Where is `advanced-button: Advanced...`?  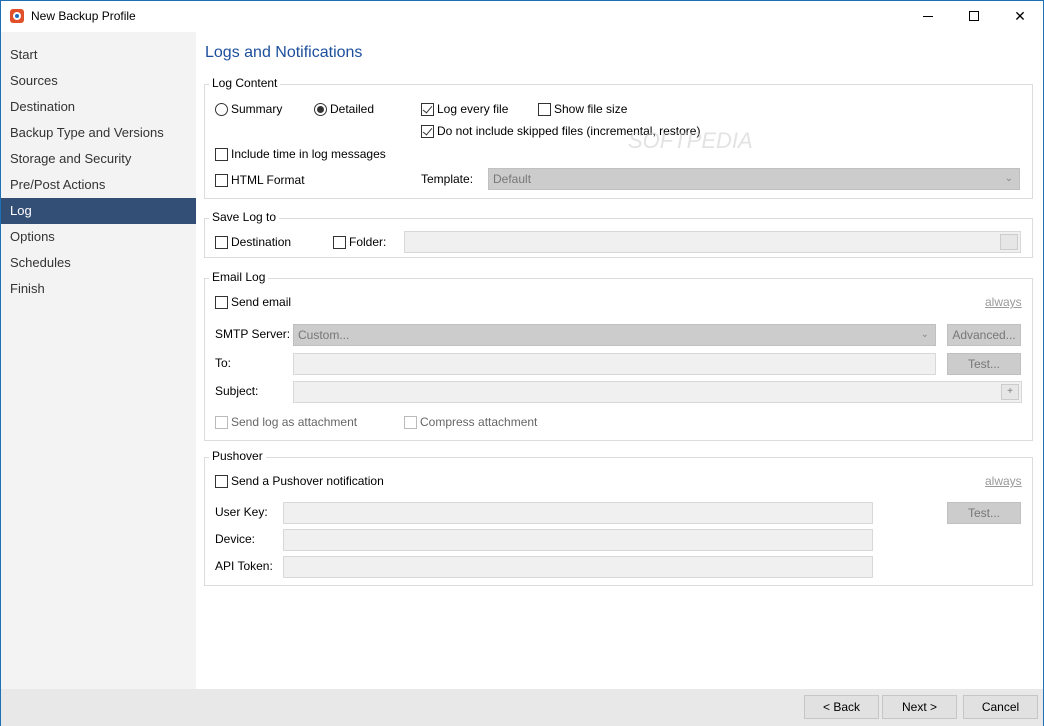 advanced-button: Advanced... is located at coordinates (984, 335).